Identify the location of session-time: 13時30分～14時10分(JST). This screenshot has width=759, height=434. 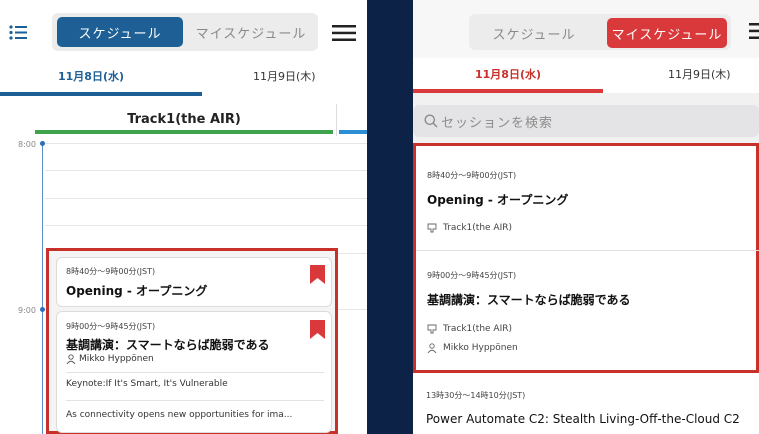
(476, 395).